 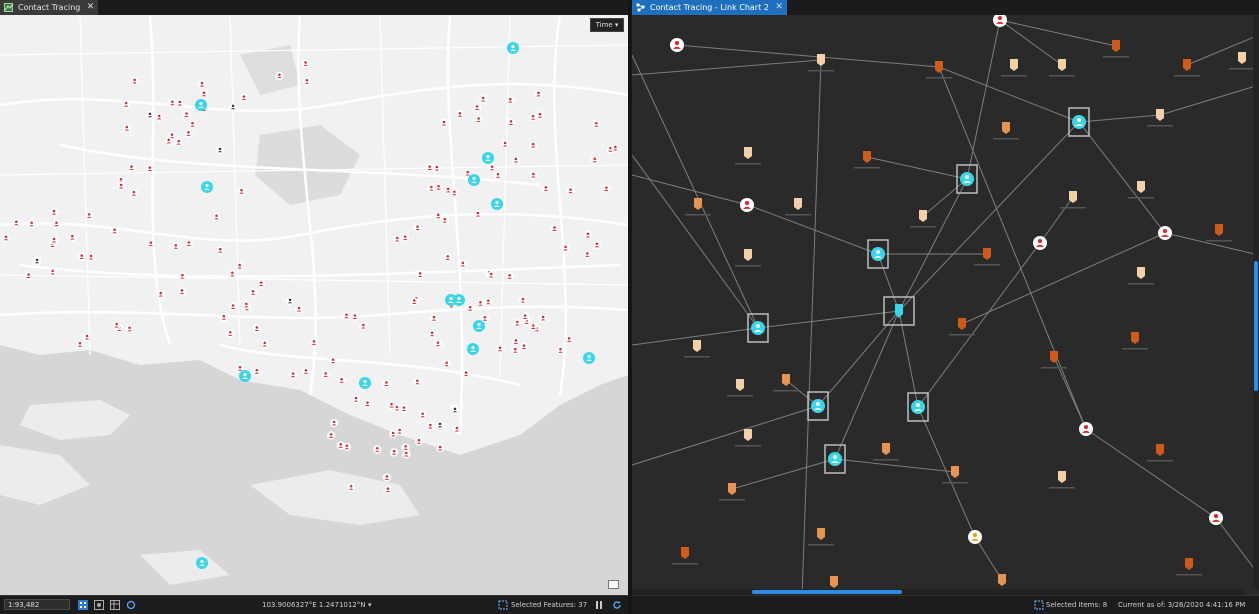 I want to click on horizontal-scroll-thumb, so click(x=827, y=592).